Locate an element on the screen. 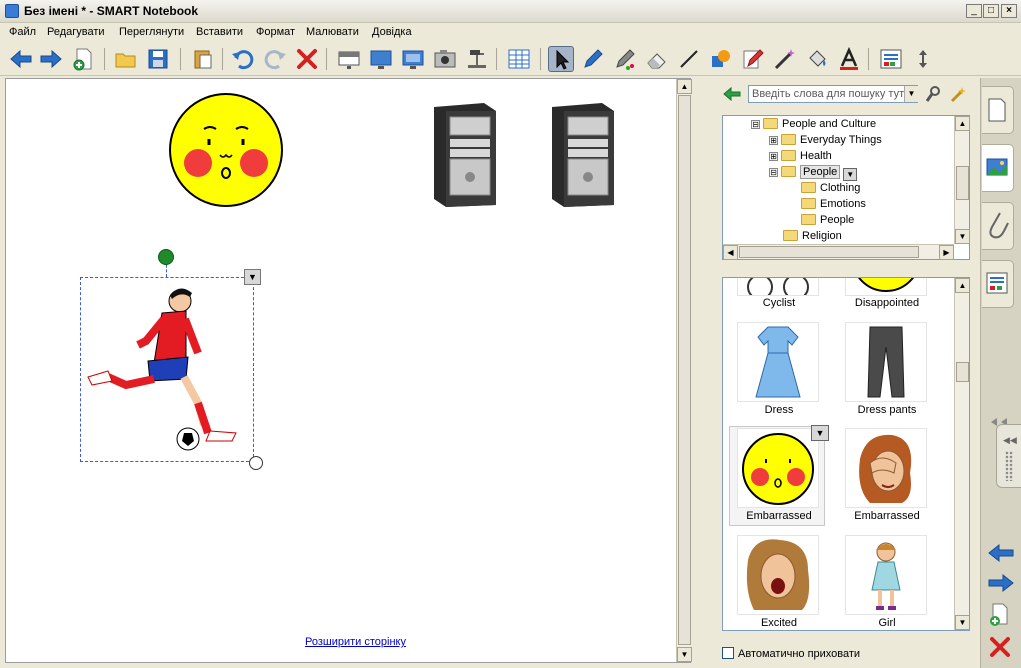  tree-scroll-right: ▶ is located at coordinates (946, 252).